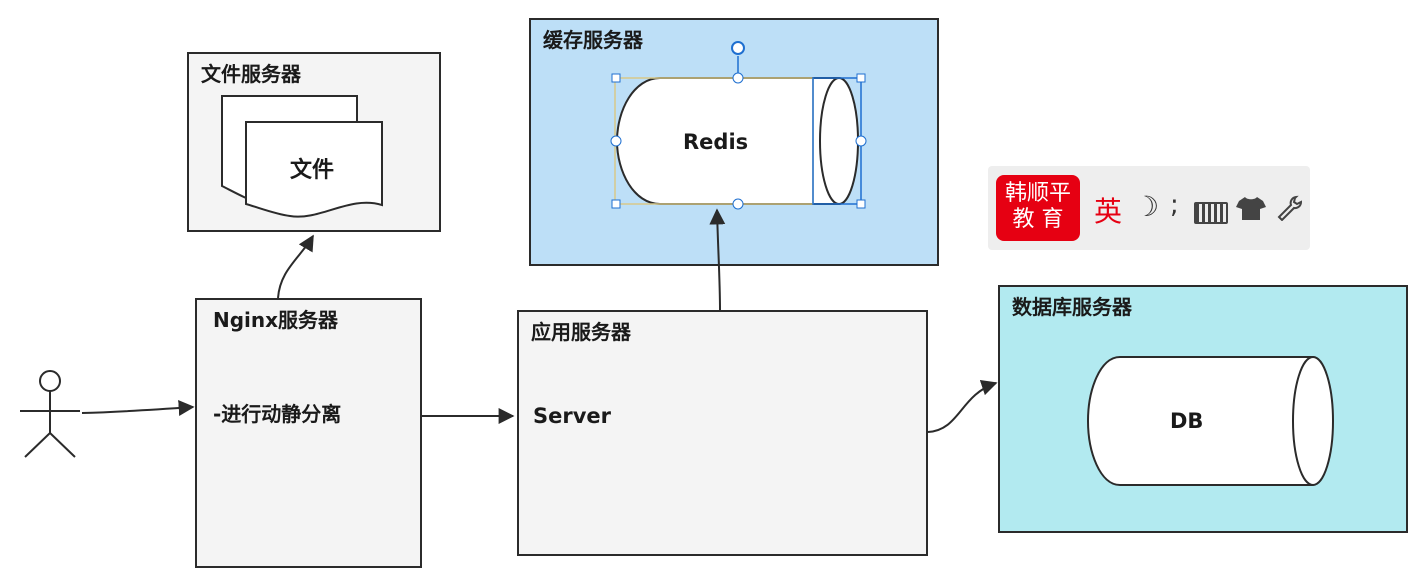 This screenshot has width=1422, height=572. Describe the element at coordinates (717, 259) in the screenshot. I see `arrow-app-to-cache` at that location.